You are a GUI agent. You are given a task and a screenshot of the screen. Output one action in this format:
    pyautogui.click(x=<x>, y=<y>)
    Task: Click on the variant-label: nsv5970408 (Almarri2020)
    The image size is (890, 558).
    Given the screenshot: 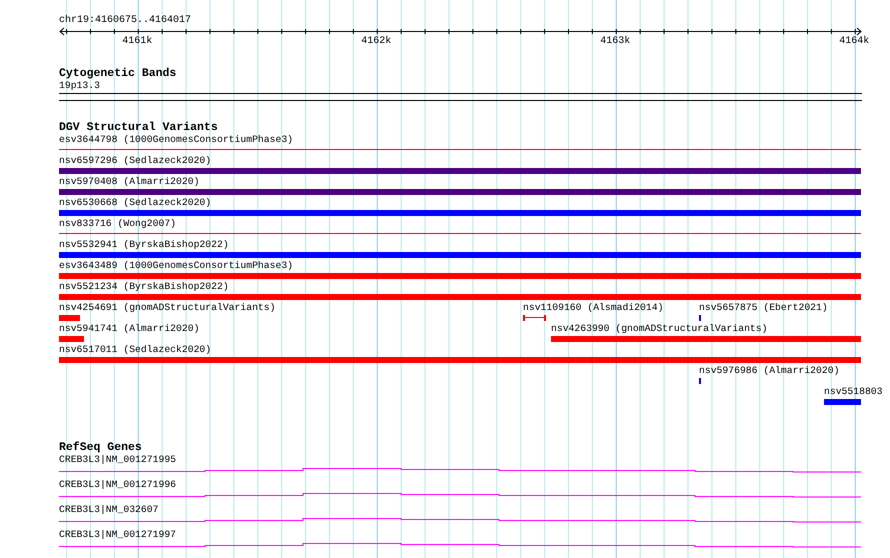 What is the action you would take?
    pyautogui.click(x=129, y=182)
    